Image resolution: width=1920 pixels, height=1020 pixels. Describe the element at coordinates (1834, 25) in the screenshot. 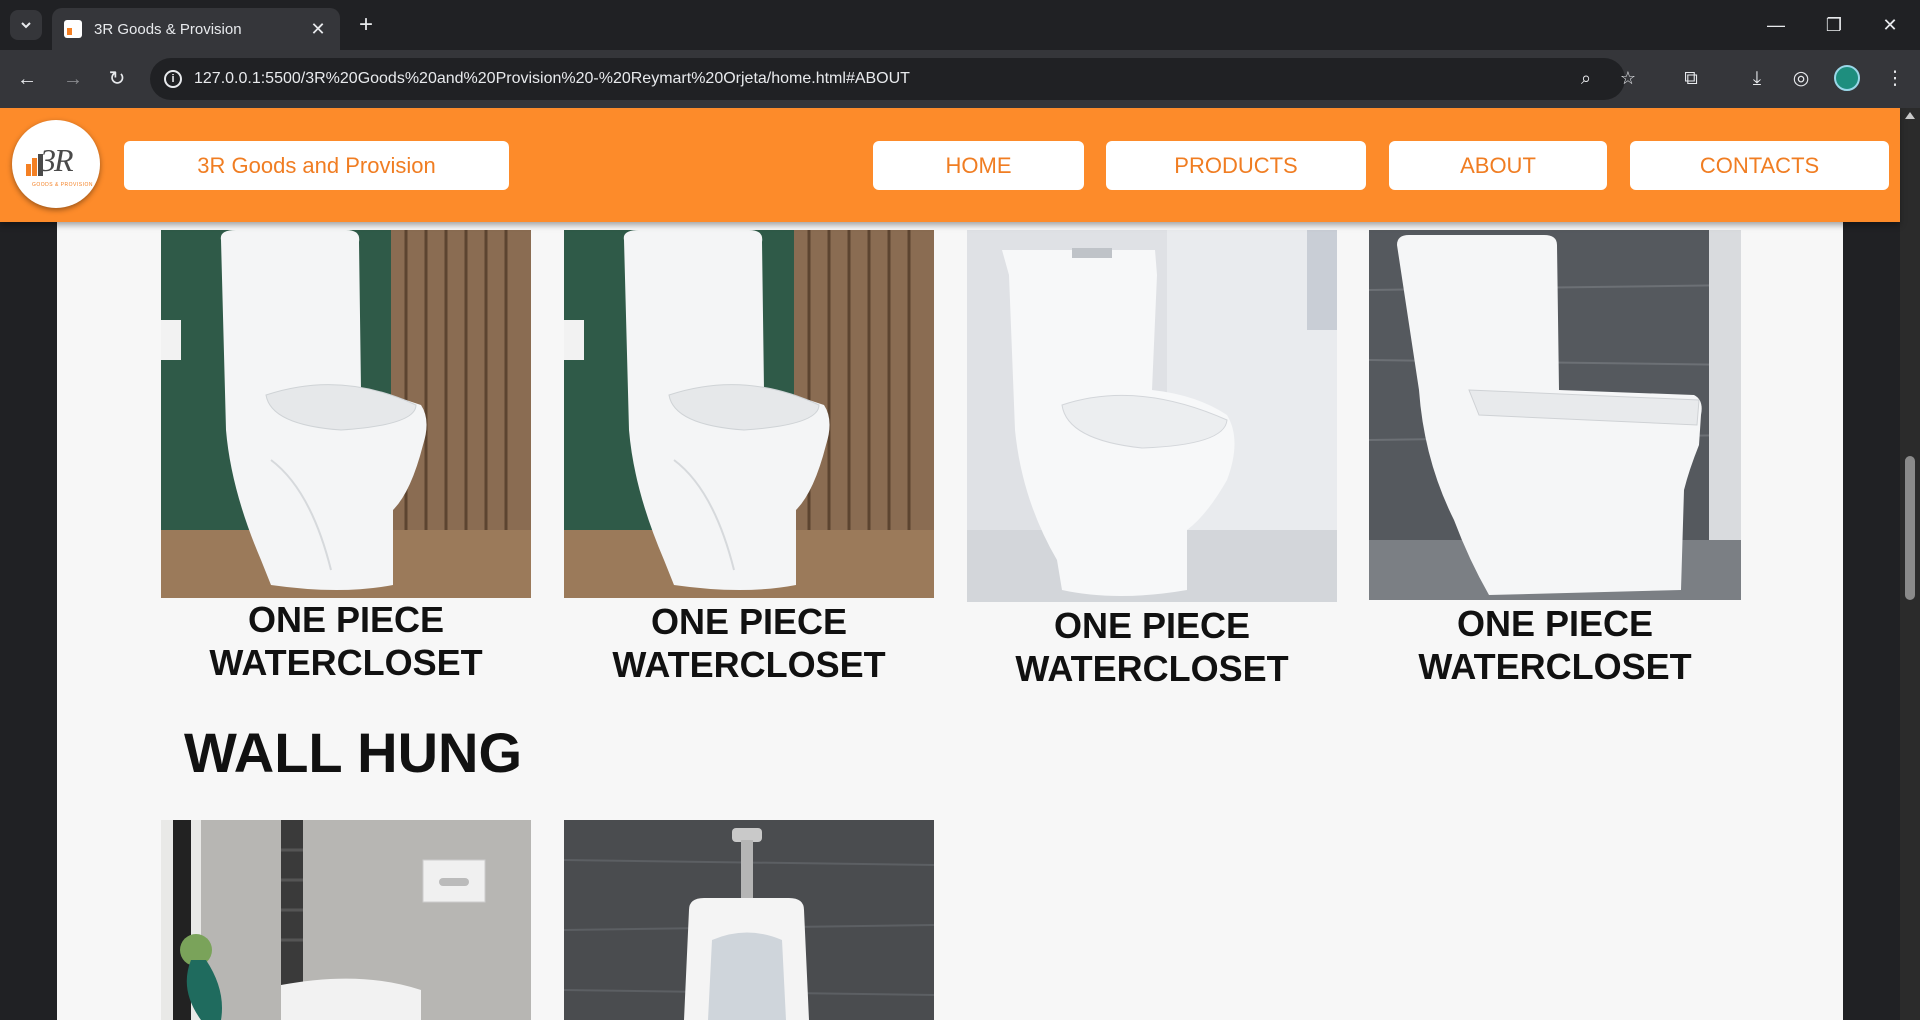

I see `restore-icon: ❐` at that location.